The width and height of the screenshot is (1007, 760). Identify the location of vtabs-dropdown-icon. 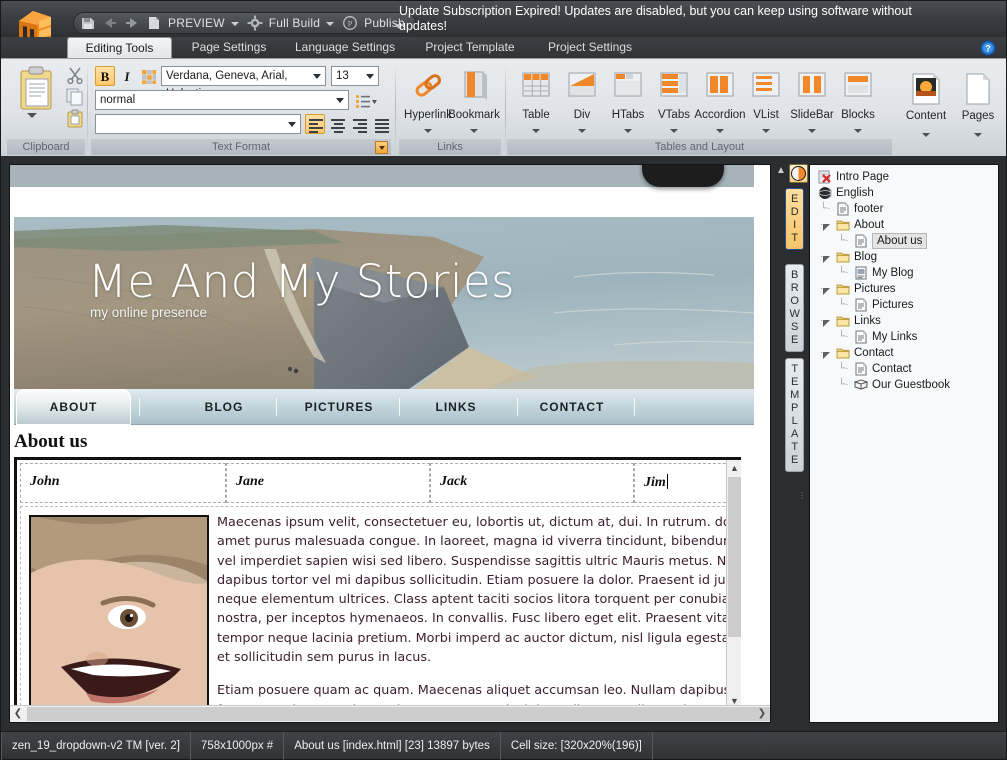
(674, 131).